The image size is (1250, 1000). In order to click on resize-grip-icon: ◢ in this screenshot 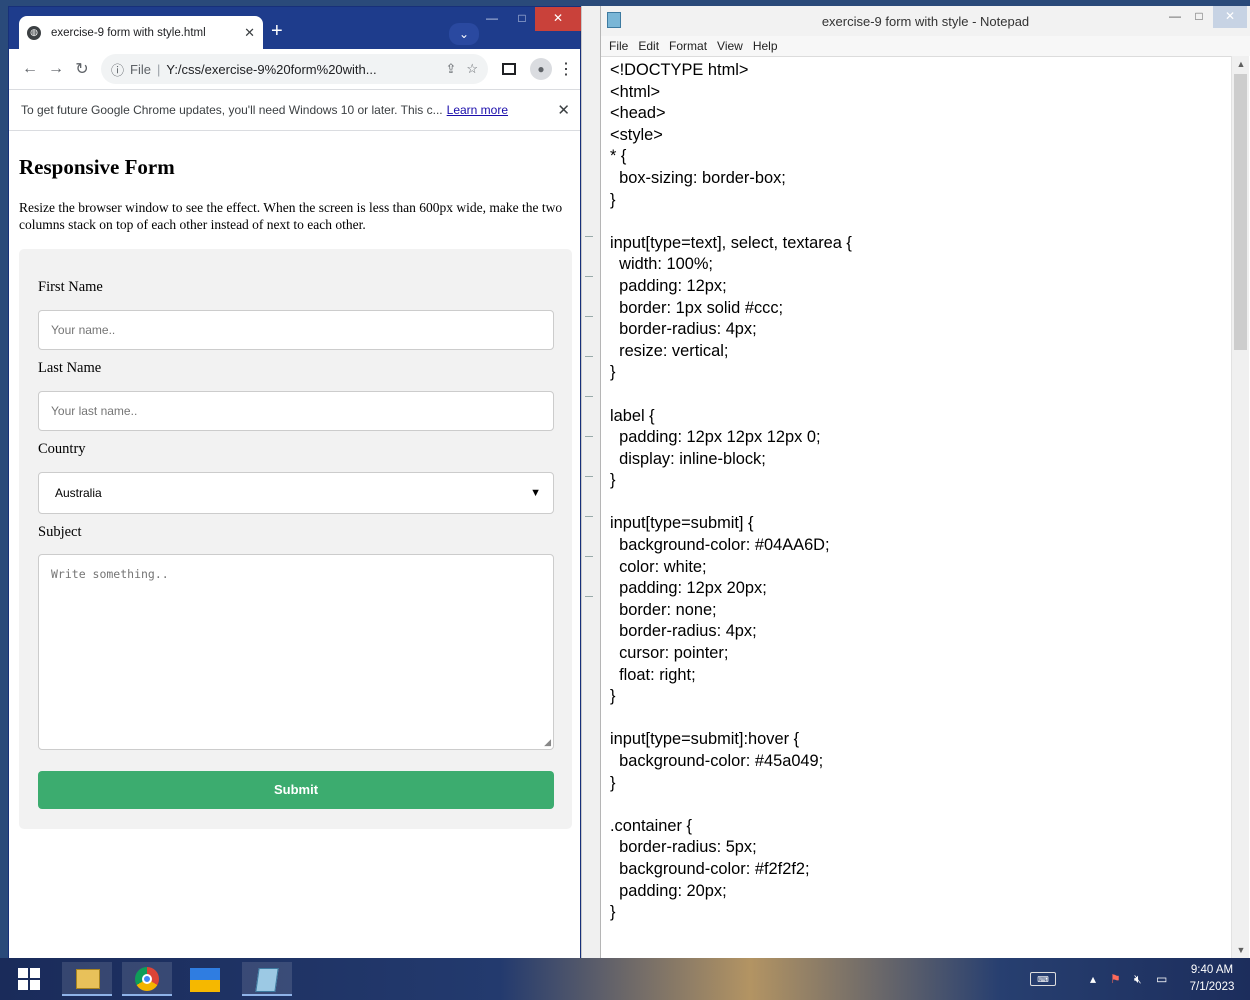, I will do `click(547, 743)`.